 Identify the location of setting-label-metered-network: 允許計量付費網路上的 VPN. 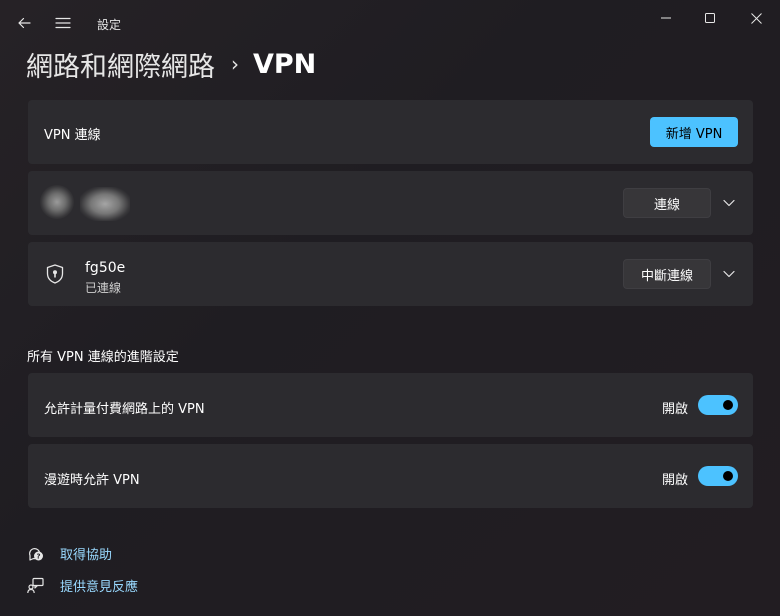
(124, 409).